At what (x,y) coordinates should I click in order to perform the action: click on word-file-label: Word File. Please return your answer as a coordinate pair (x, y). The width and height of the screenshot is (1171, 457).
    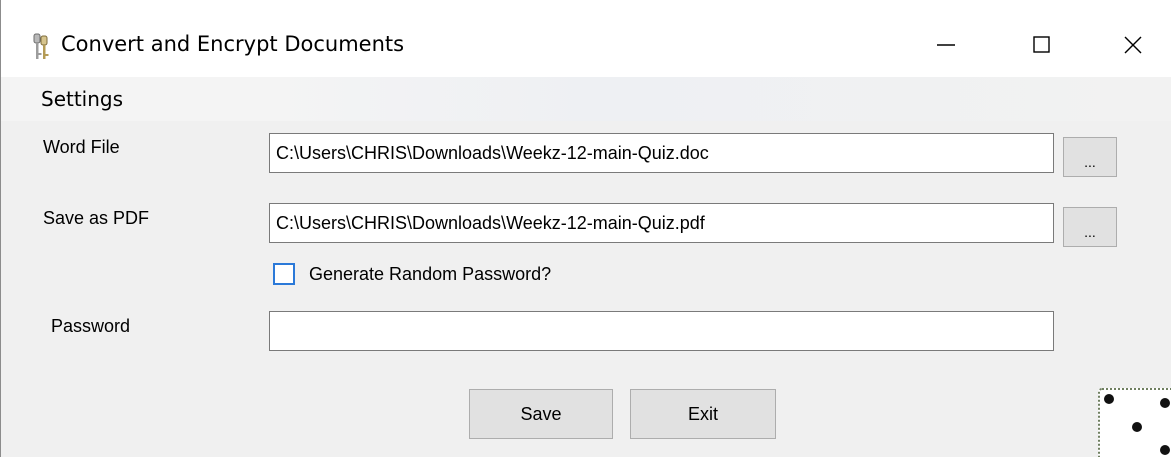
    Looking at the image, I should click on (81, 147).